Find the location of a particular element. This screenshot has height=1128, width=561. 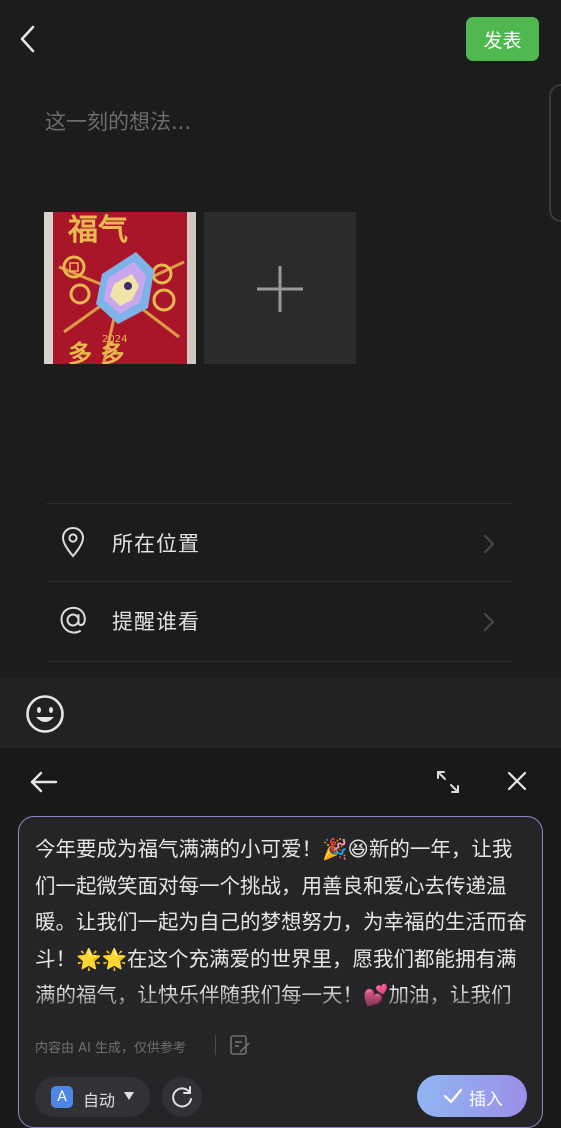

mode-selector: A 自动 is located at coordinates (92, 1097).